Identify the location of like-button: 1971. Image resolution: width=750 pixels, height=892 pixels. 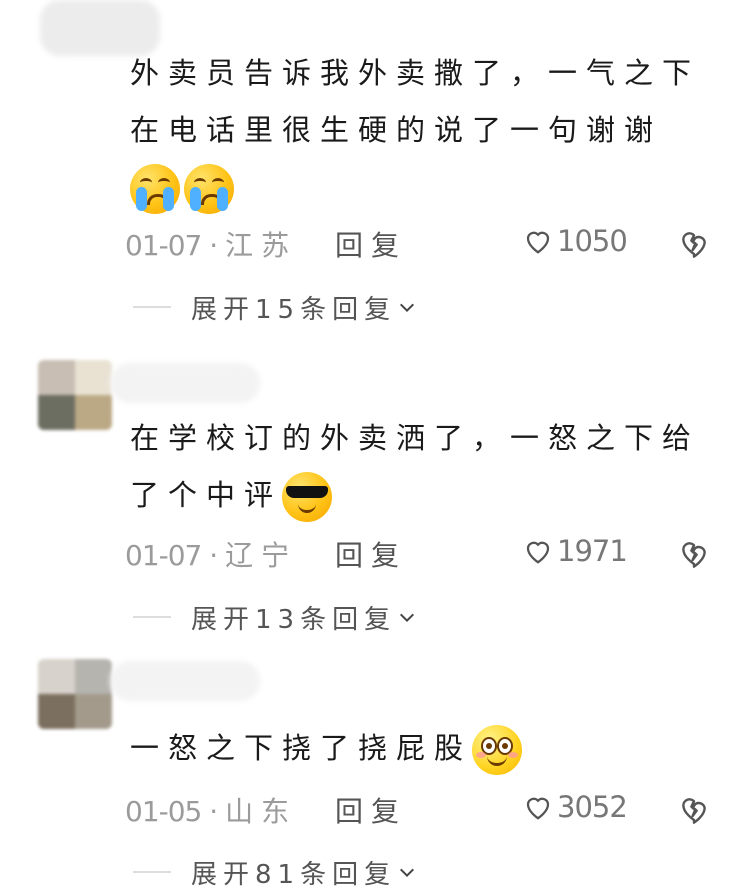
(575, 551).